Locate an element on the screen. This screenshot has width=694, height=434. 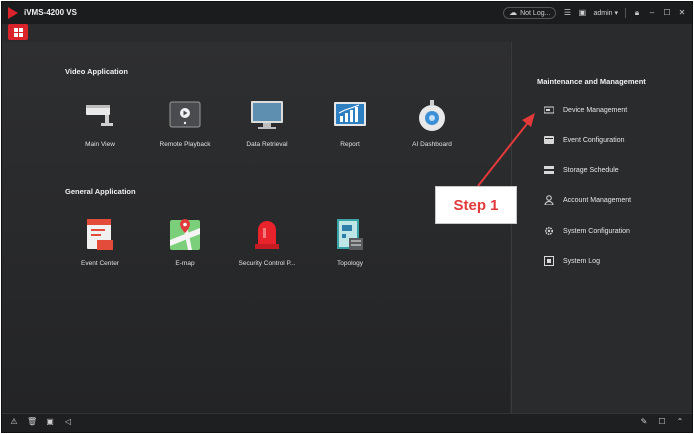
minimize-icon: – is located at coordinates (652, 13).